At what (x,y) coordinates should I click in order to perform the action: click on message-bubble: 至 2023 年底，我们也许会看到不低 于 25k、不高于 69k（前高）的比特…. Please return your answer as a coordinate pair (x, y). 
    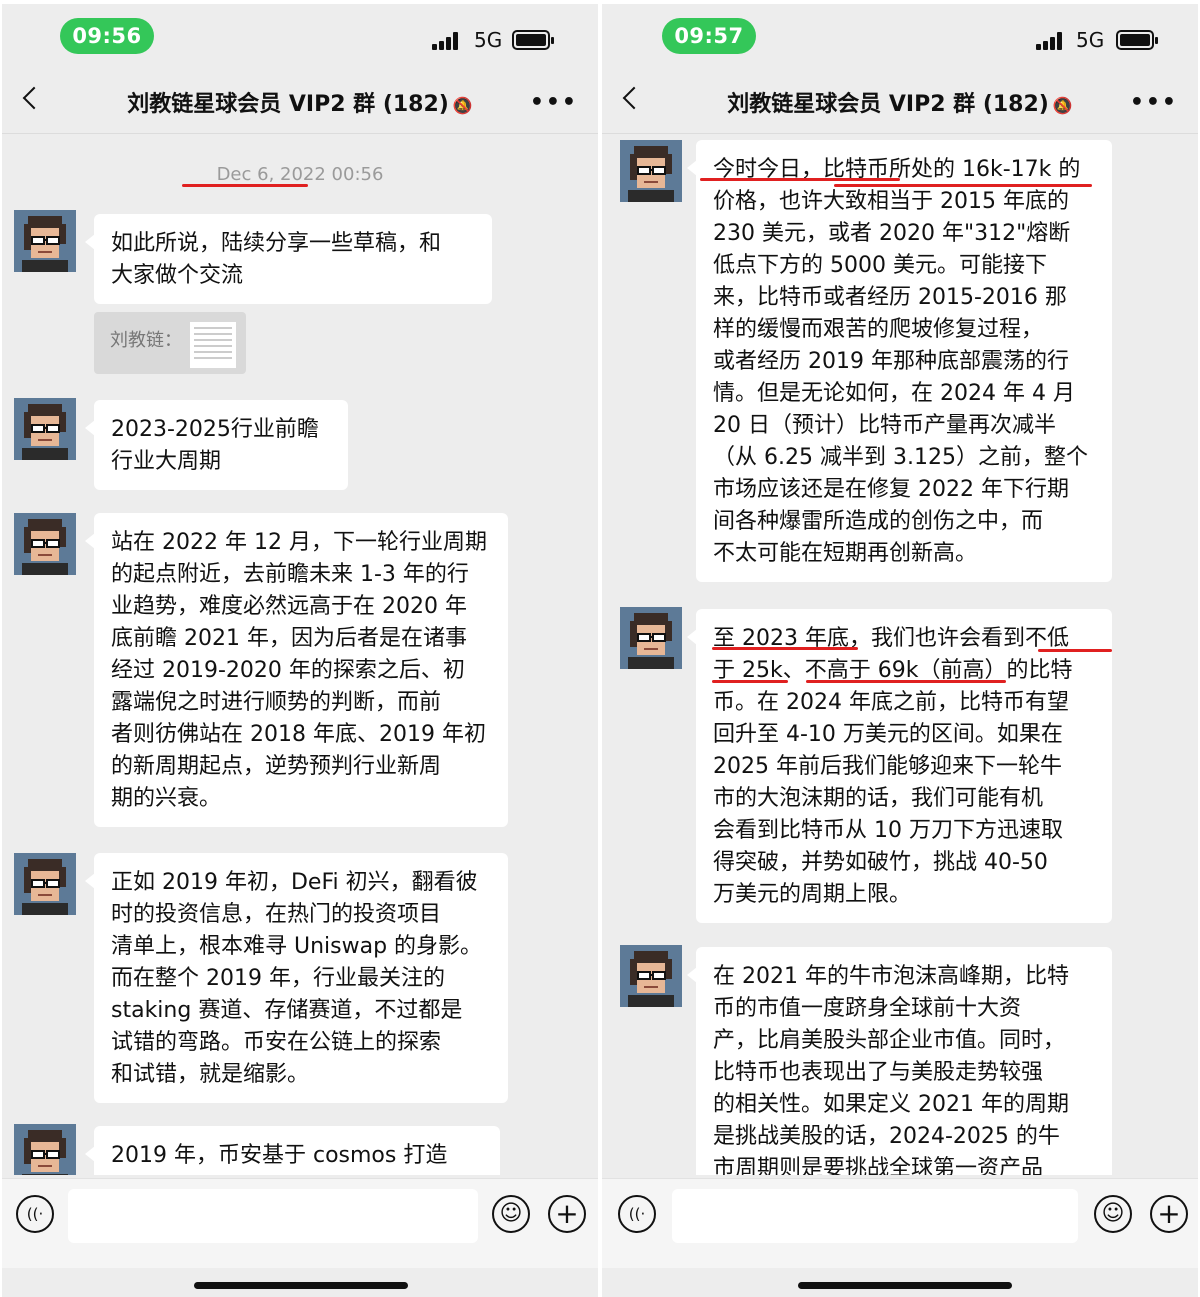
    Looking at the image, I should click on (899, 766).